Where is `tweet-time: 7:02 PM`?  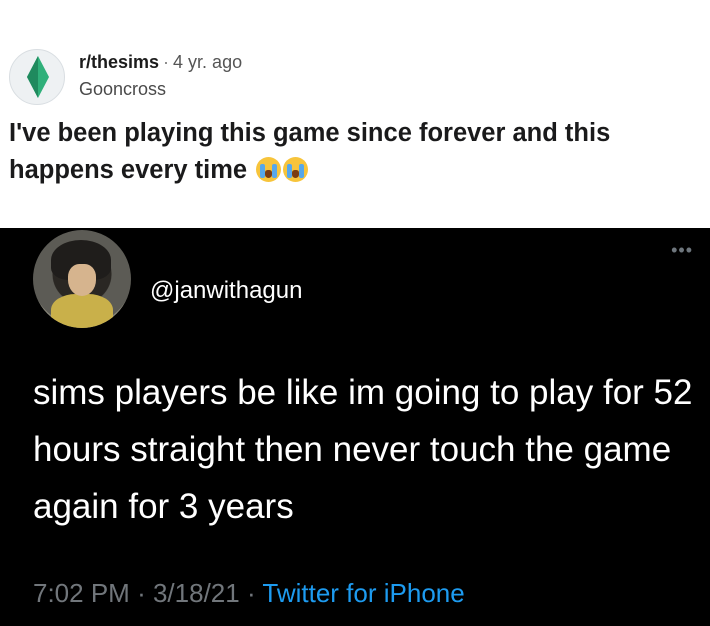 tweet-time: 7:02 PM is located at coordinates (81, 593).